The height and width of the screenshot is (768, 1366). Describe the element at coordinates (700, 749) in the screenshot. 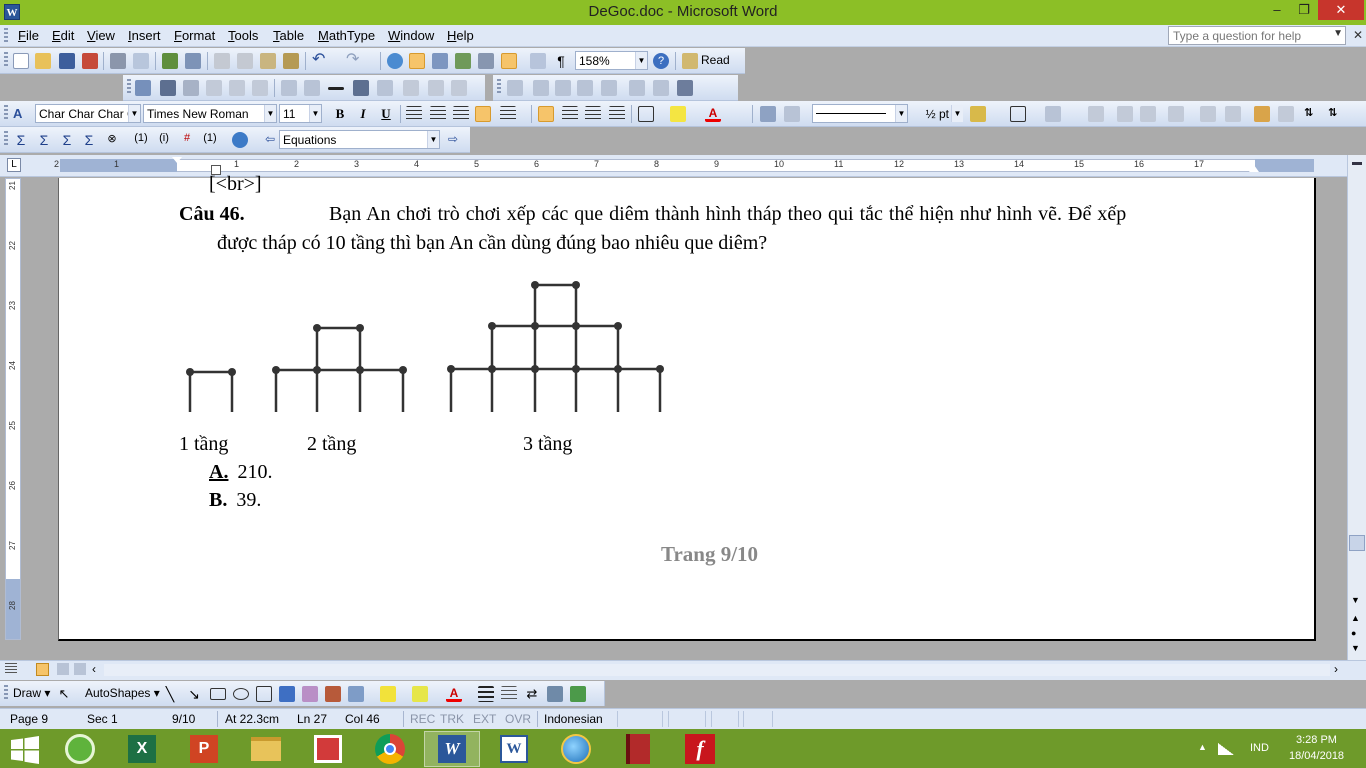

I see `taskbar-app-flash: f` at that location.